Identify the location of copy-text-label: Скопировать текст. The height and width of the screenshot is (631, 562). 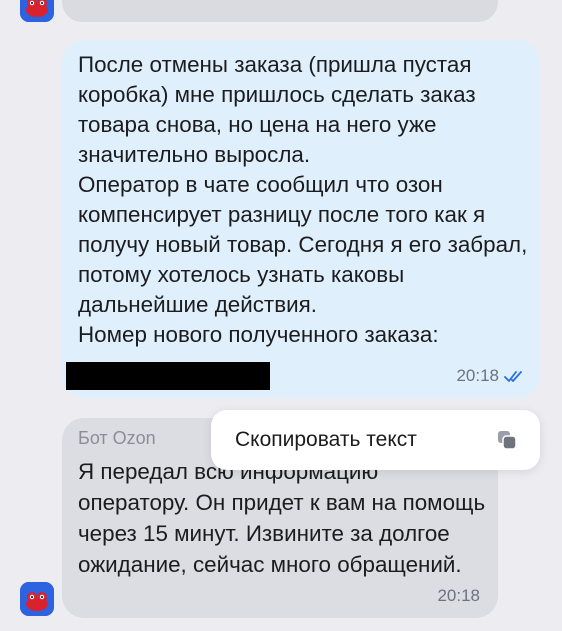
(326, 439).